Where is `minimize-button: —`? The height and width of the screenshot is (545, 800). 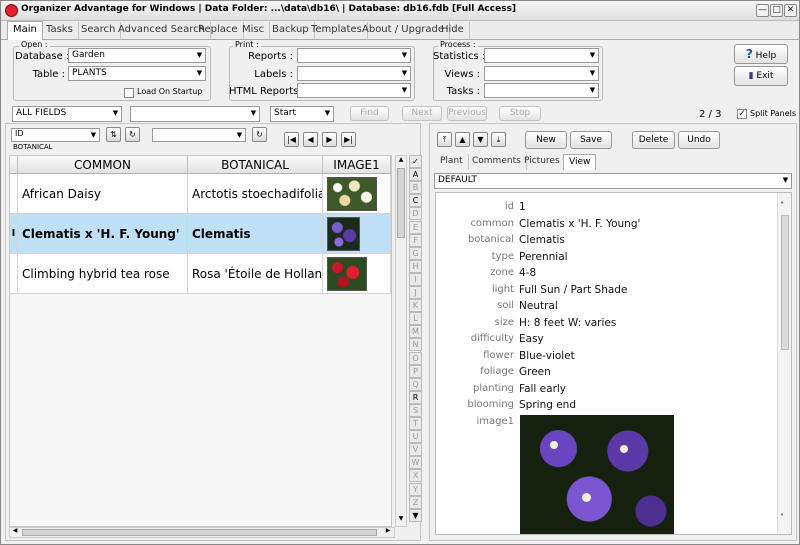
minimize-button: — is located at coordinates (762, 10).